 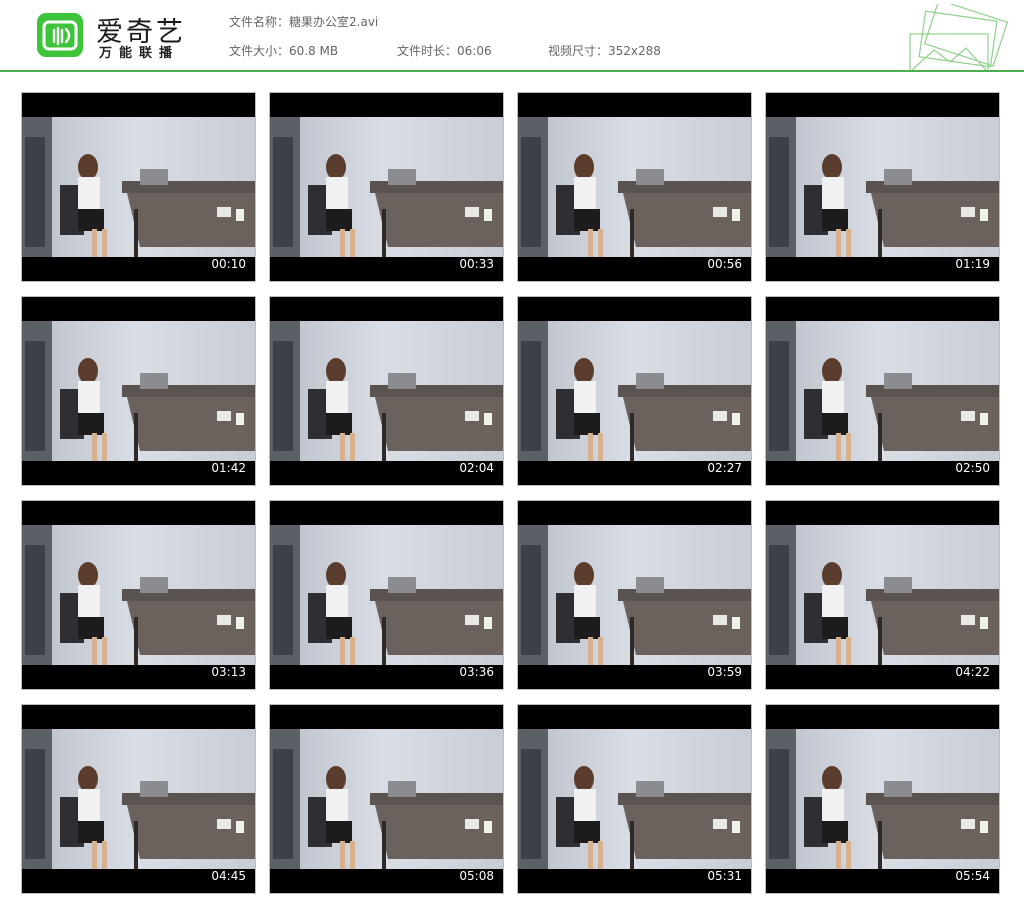 What do you see at coordinates (724, 672) in the screenshot?
I see `thumbnail-timestamp: 03:59` at bounding box center [724, 672].